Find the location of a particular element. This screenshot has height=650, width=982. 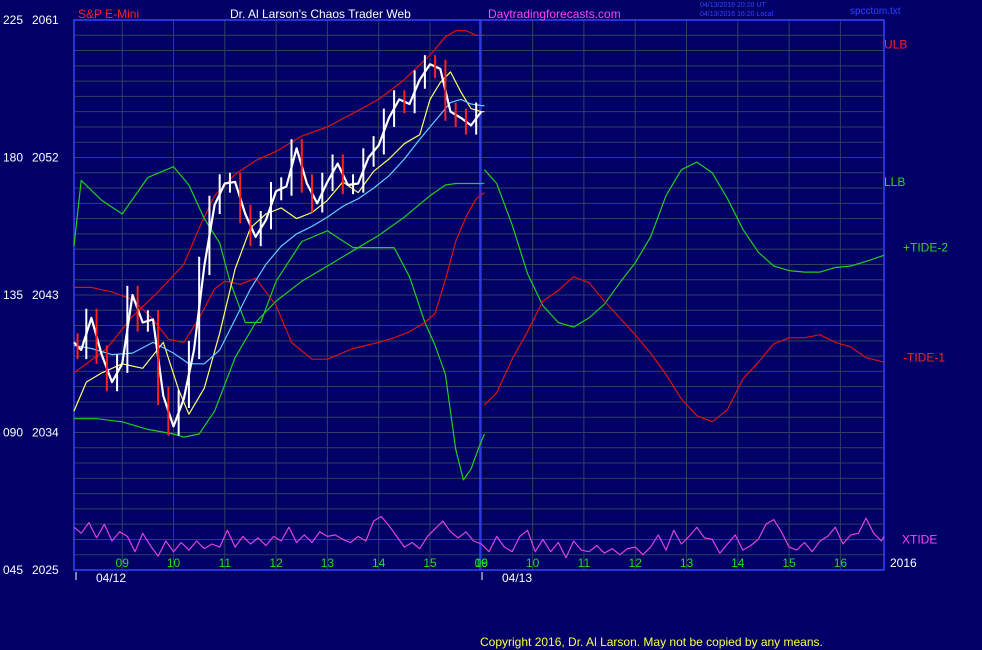

x-date-label: 04/12 is located at coordinates (111, 578).